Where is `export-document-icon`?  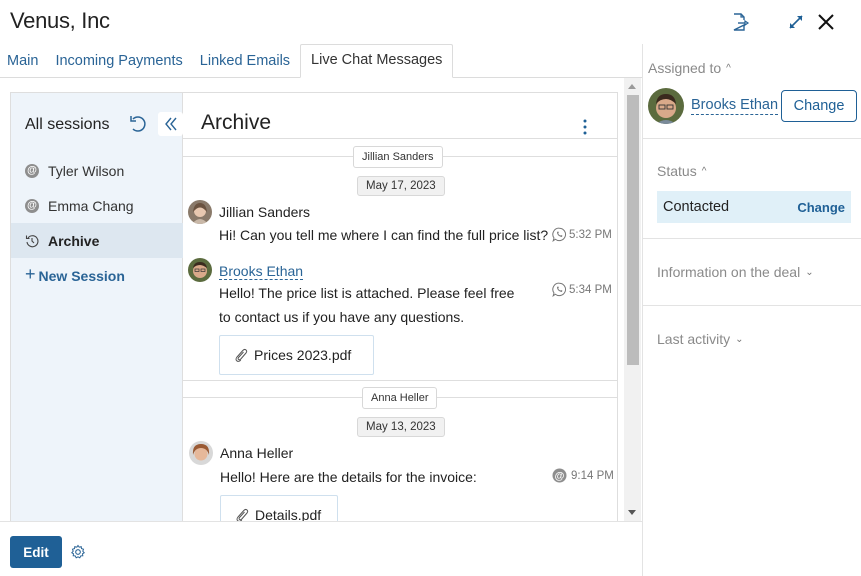
export-document-icon is located at coordinates (740, 22).